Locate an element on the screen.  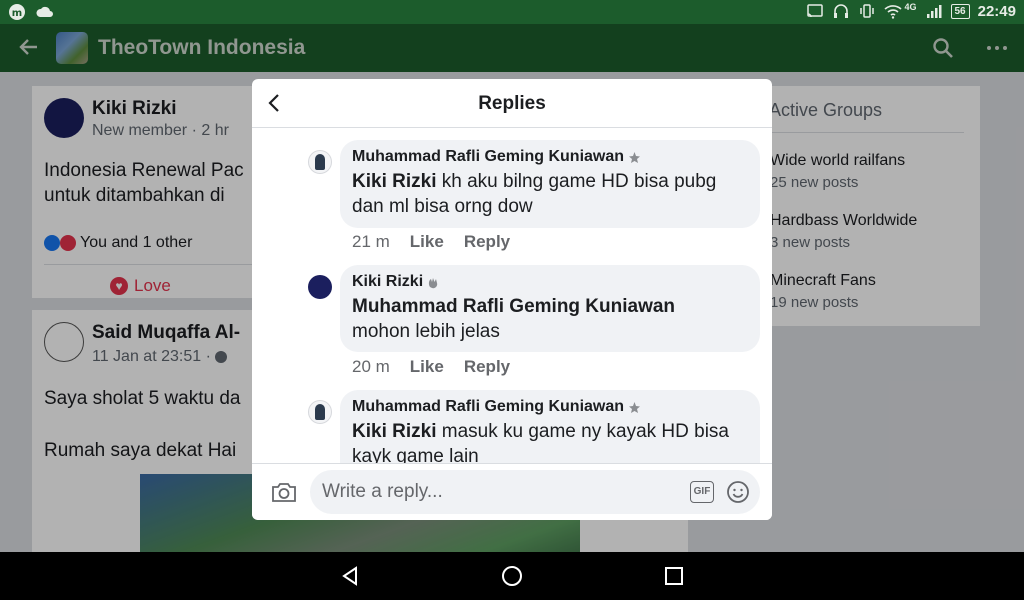
messenger-lite-icon: m is located at coordinates (17, 12).